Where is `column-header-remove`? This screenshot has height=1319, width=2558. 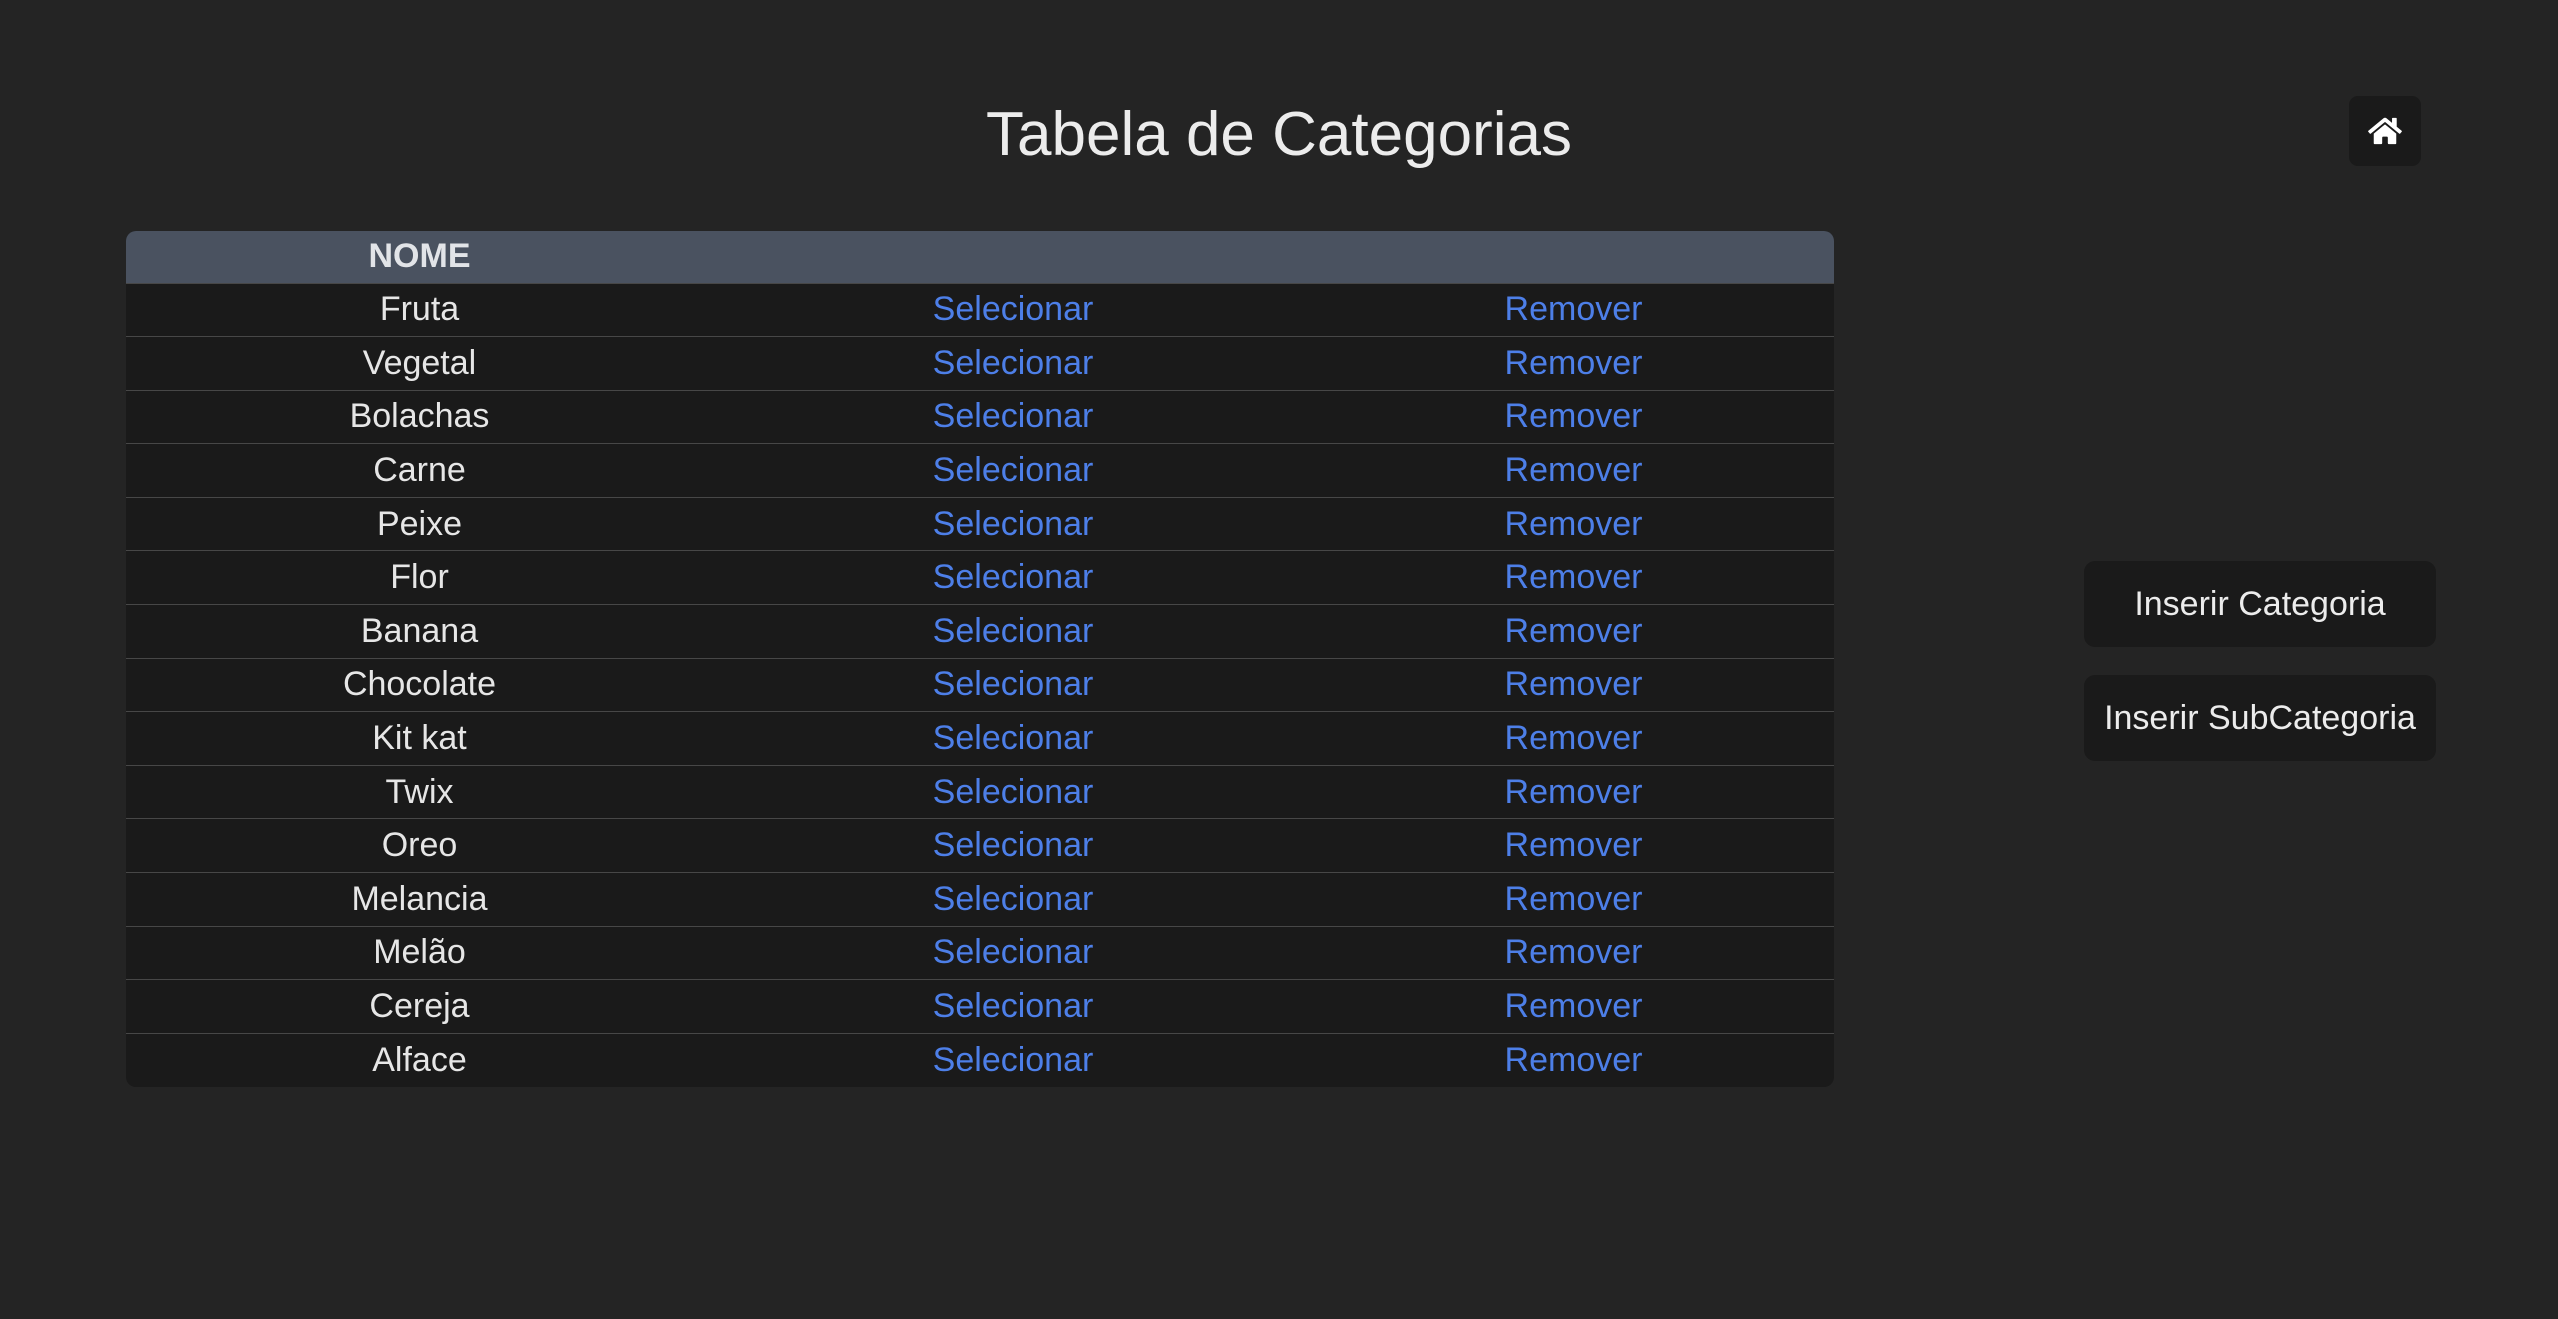
column-header-remove is located at coordinates (1573, 257).